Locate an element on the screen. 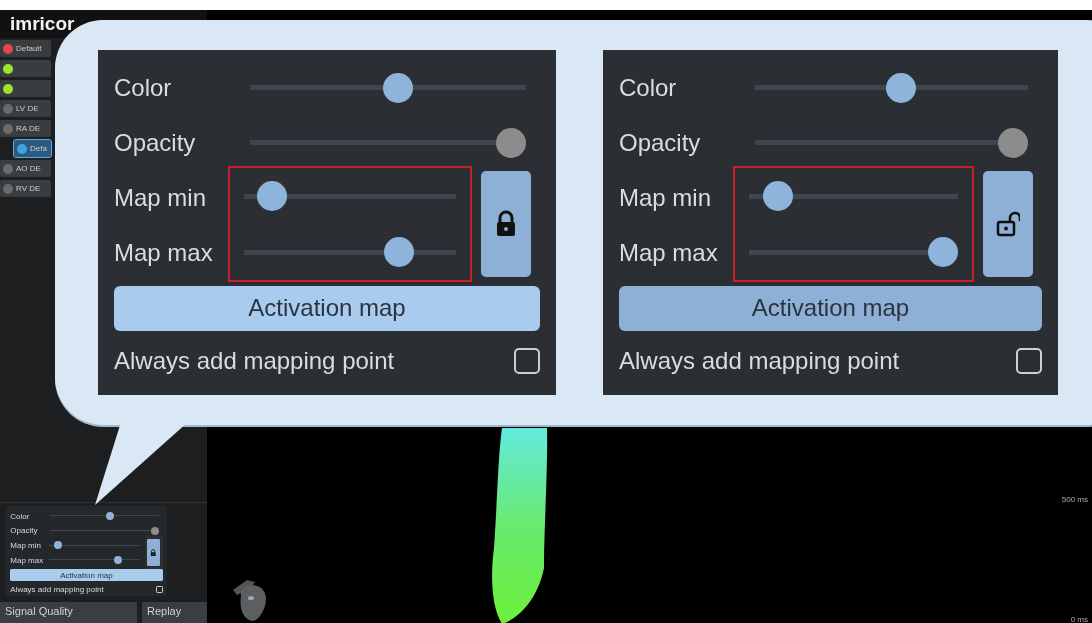 This screenshot has height=623, width=1092. item-label: LV DE is located at coordinates (27, 108).